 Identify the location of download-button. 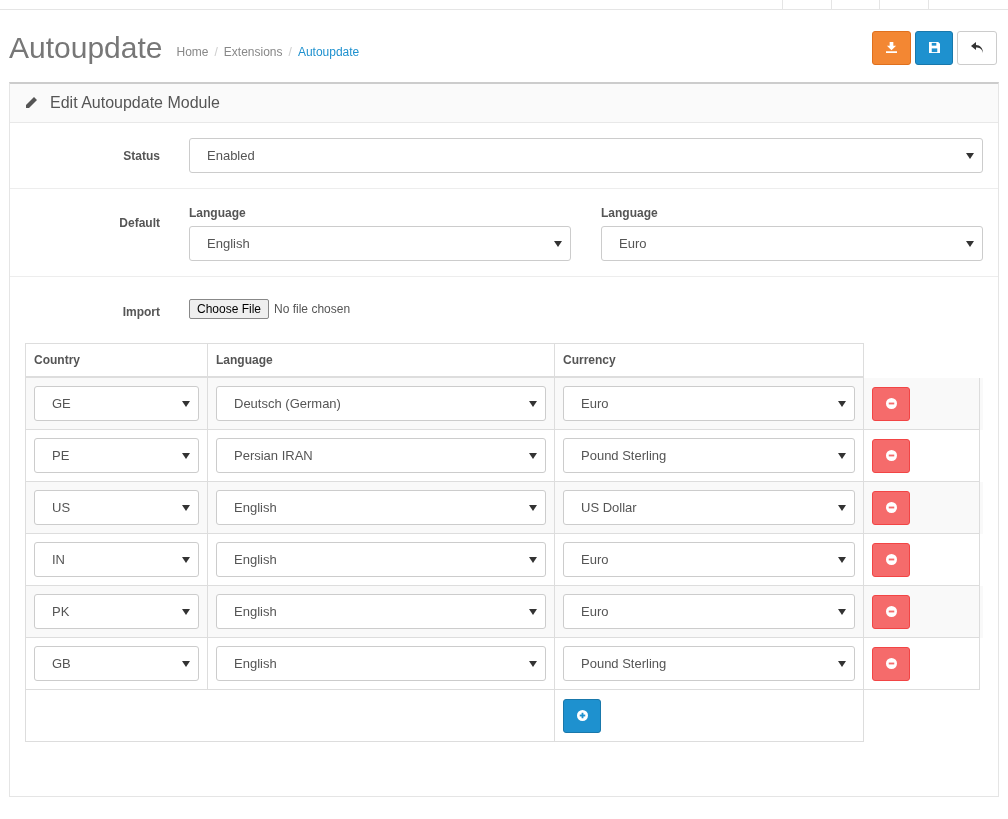
(891, 47).